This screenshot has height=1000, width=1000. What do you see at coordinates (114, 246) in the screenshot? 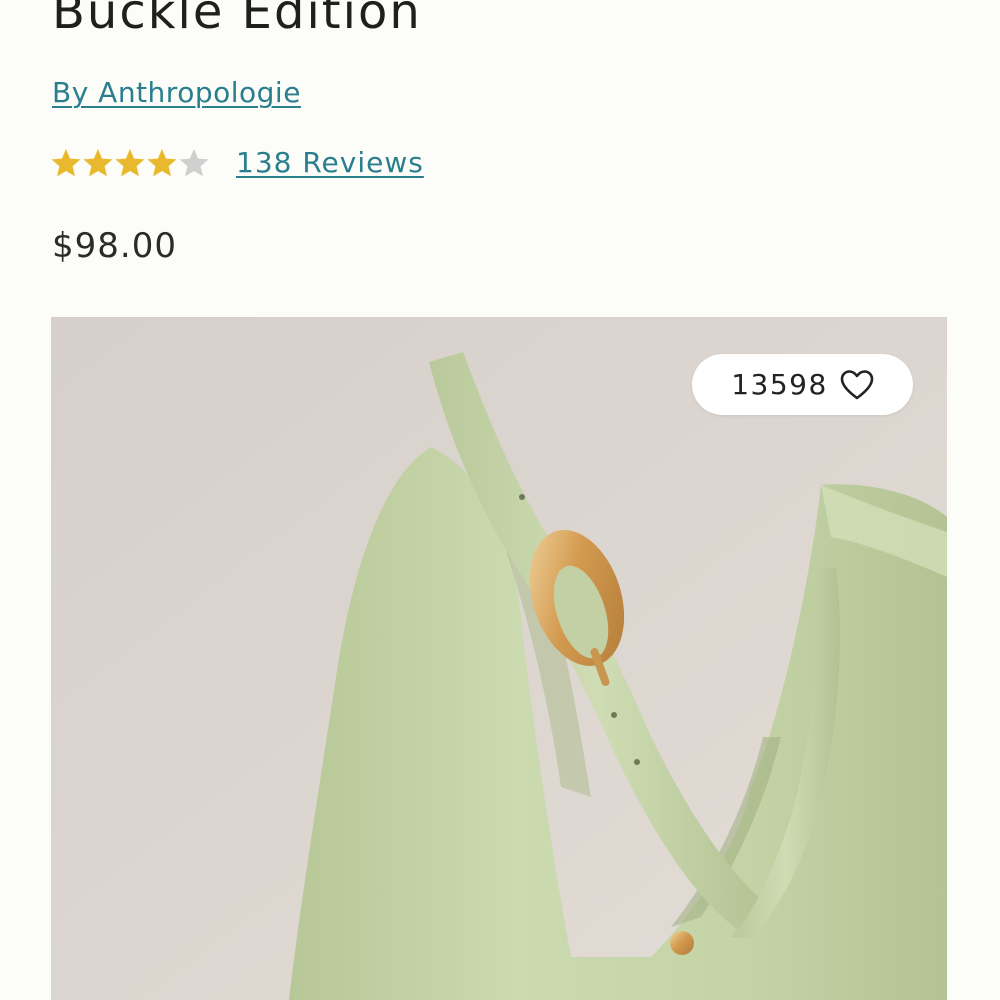
I see `product-price: $98.00` at bounding box center [114, 246].